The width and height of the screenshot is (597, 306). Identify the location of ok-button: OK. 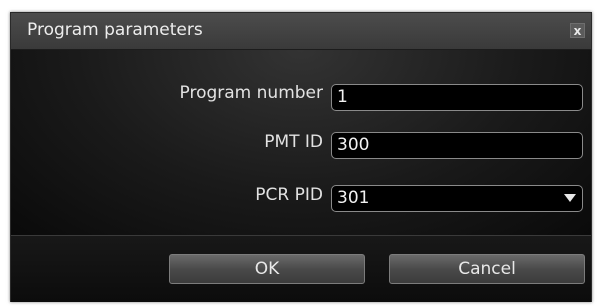
(267, 269).